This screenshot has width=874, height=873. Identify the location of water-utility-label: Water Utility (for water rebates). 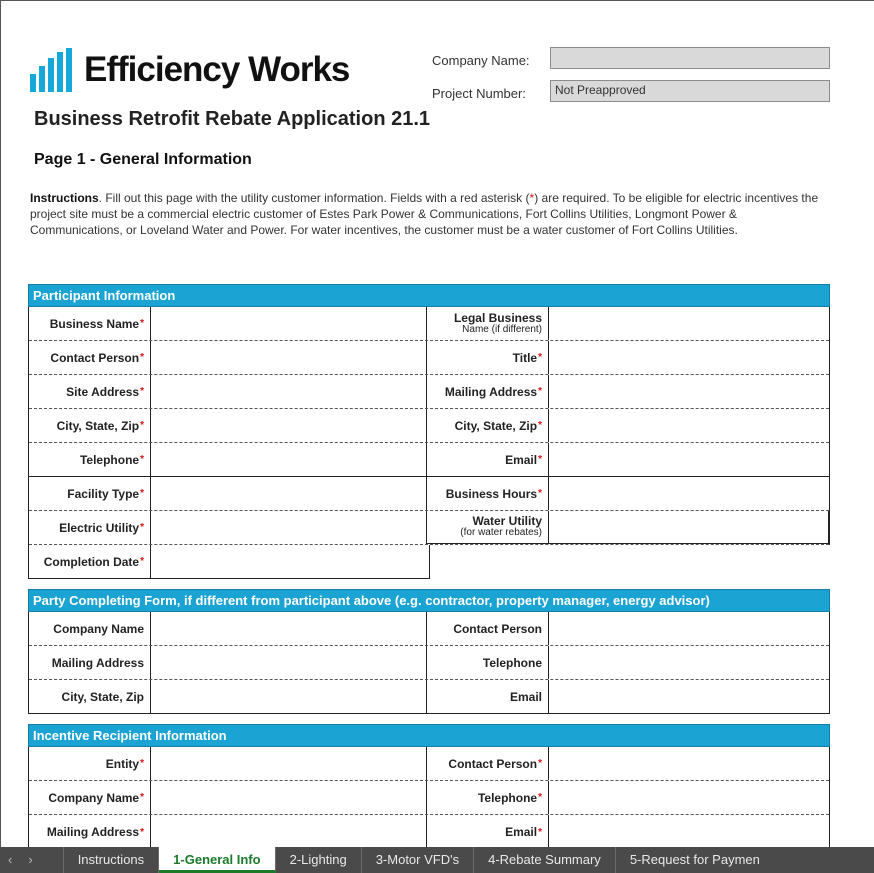
(488, 527).